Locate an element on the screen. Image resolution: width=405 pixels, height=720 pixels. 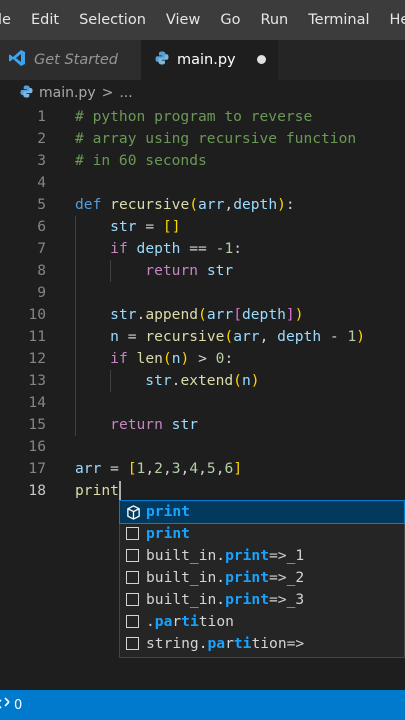
suggestion-label: .partition is located at coordinates (190, 621).